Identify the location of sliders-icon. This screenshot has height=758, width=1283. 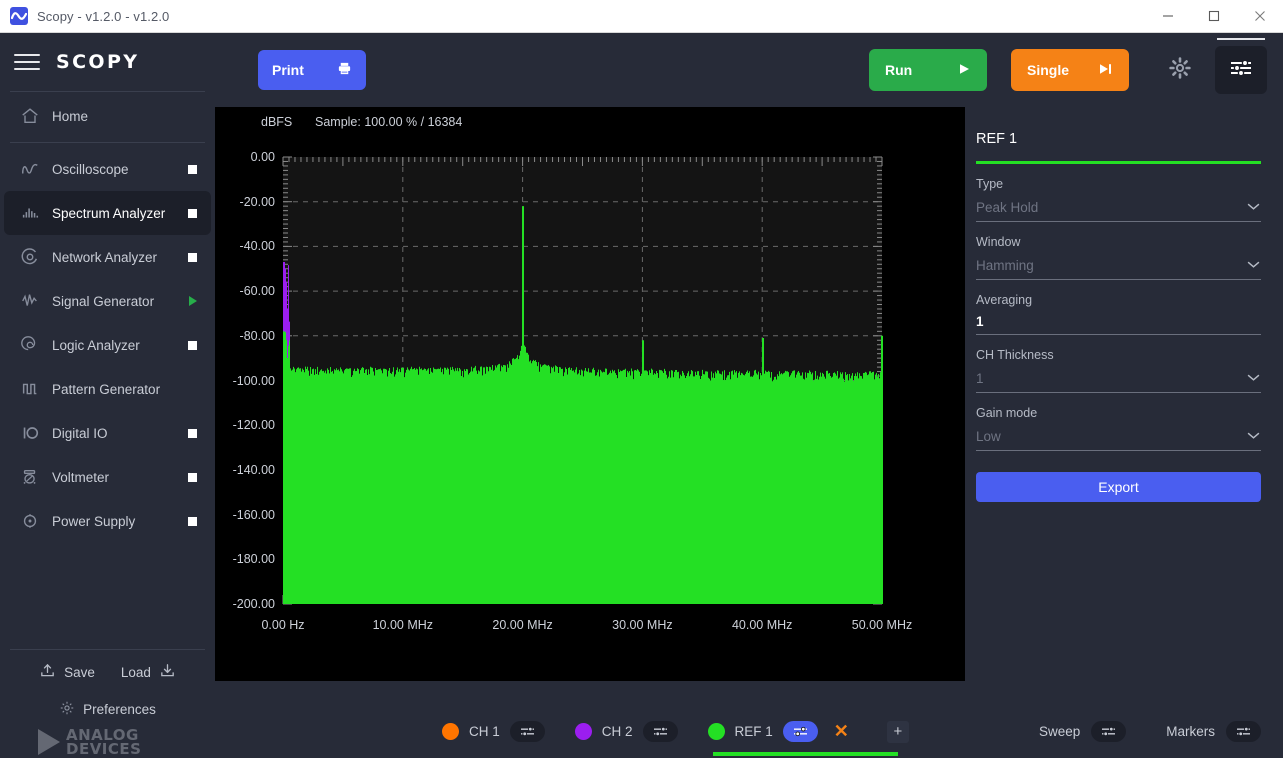
(1241, 70).